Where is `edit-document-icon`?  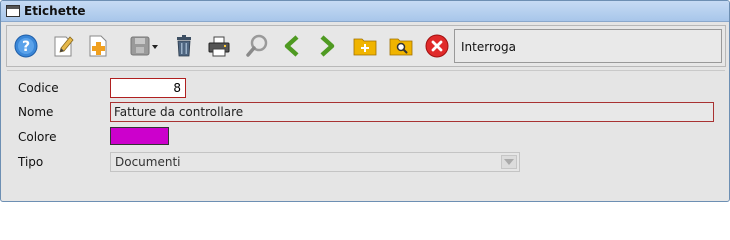 edit-document-icon is located at coordinates (64, 46).